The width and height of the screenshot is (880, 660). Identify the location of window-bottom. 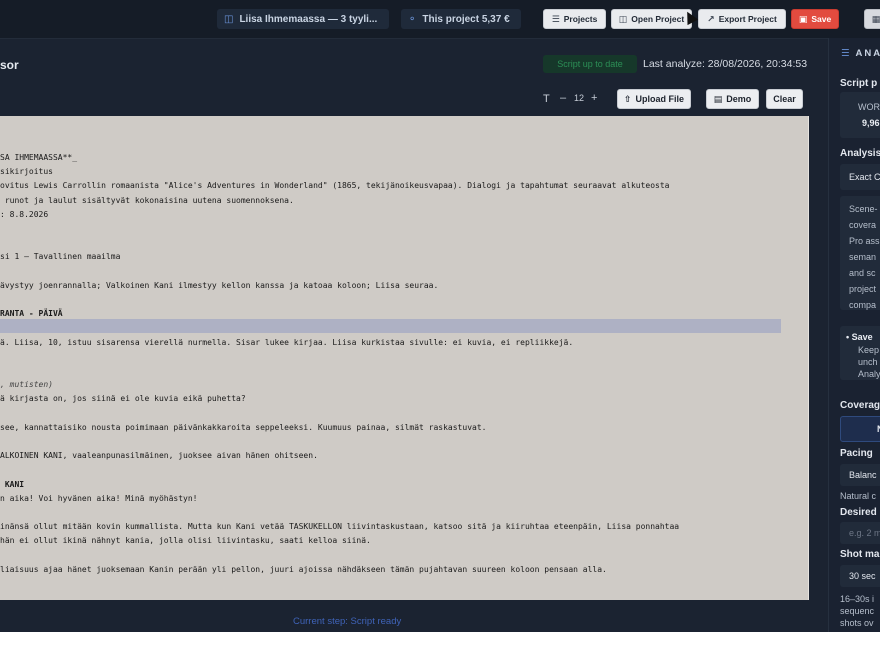
(440, 646).